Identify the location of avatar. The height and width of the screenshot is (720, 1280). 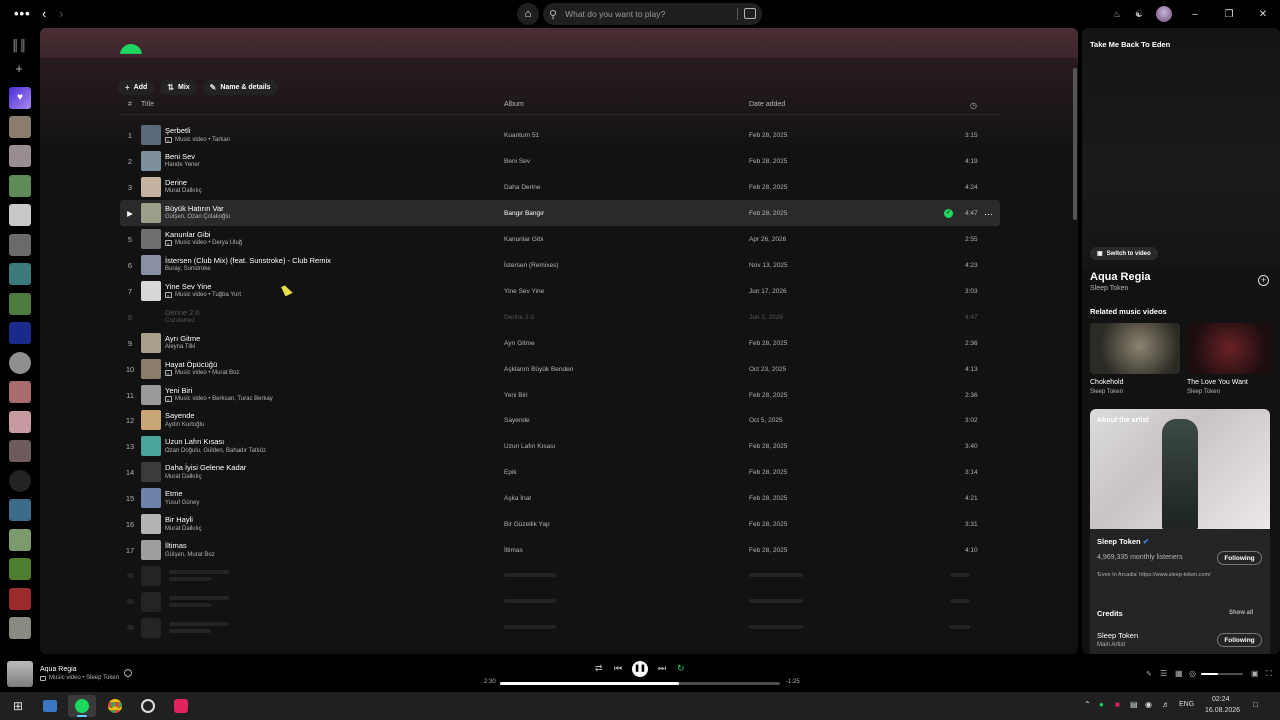
(1164, 14).